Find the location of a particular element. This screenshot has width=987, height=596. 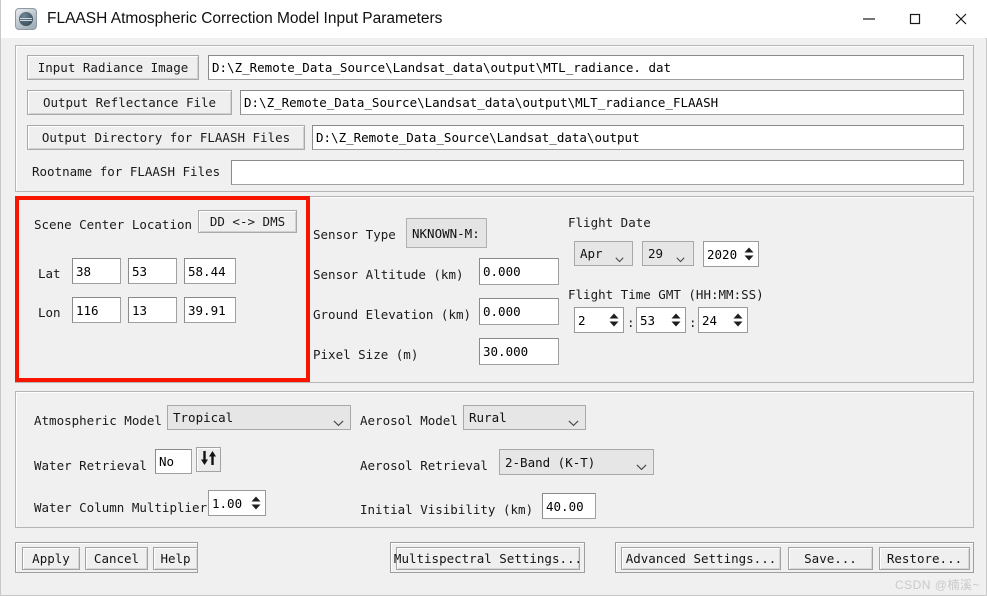

scene-center-location-label: Scene Center Location is located at coordinates (113, 224).